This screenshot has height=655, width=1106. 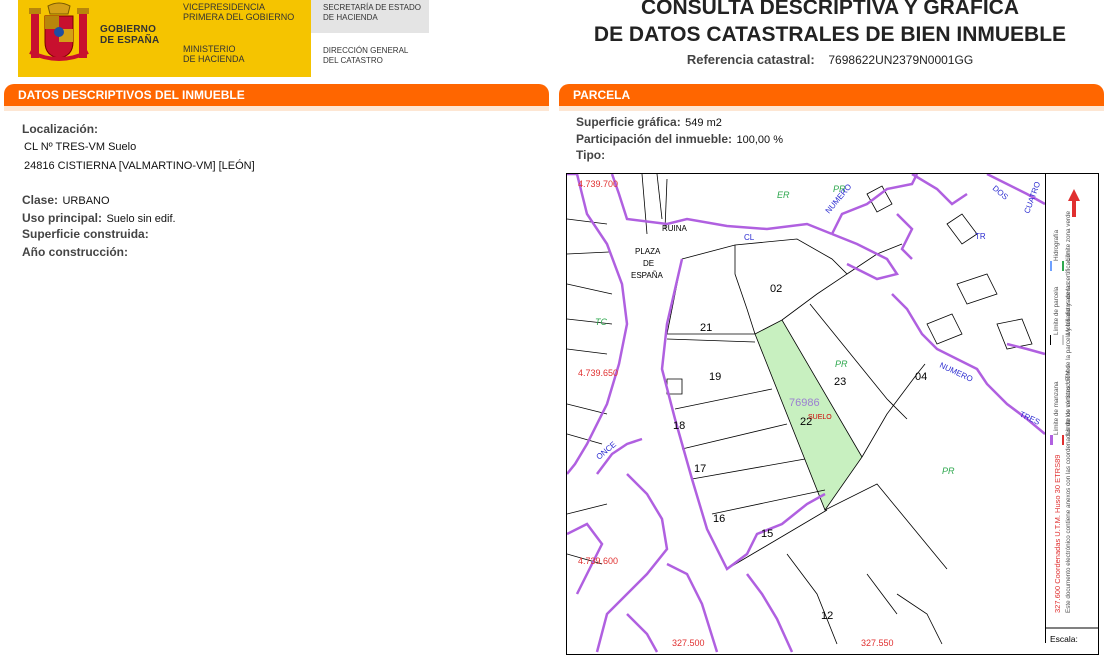 I want to click on secretaria-line2: DE HACIENDA, so click(x=350, y=17).